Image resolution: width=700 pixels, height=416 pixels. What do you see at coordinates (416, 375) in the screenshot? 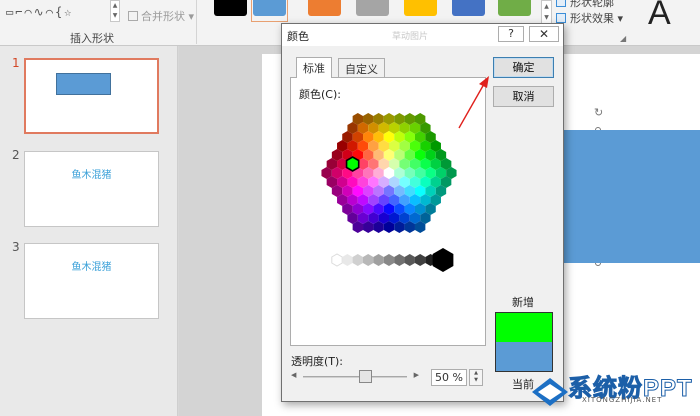
I see `slider-right-arrow-icon: ▶` at bounding box center [416, 375].